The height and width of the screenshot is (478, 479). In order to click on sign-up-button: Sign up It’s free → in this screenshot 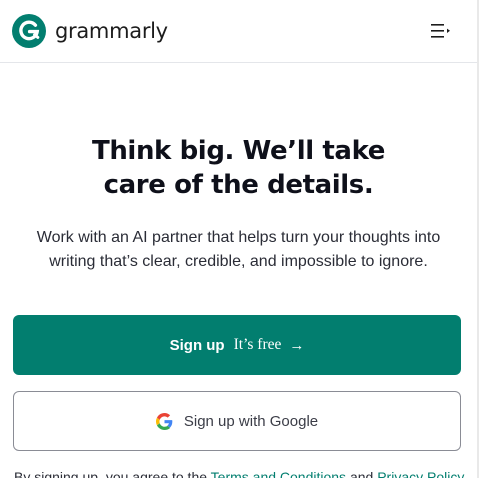, I will do `click(237, 345)`.